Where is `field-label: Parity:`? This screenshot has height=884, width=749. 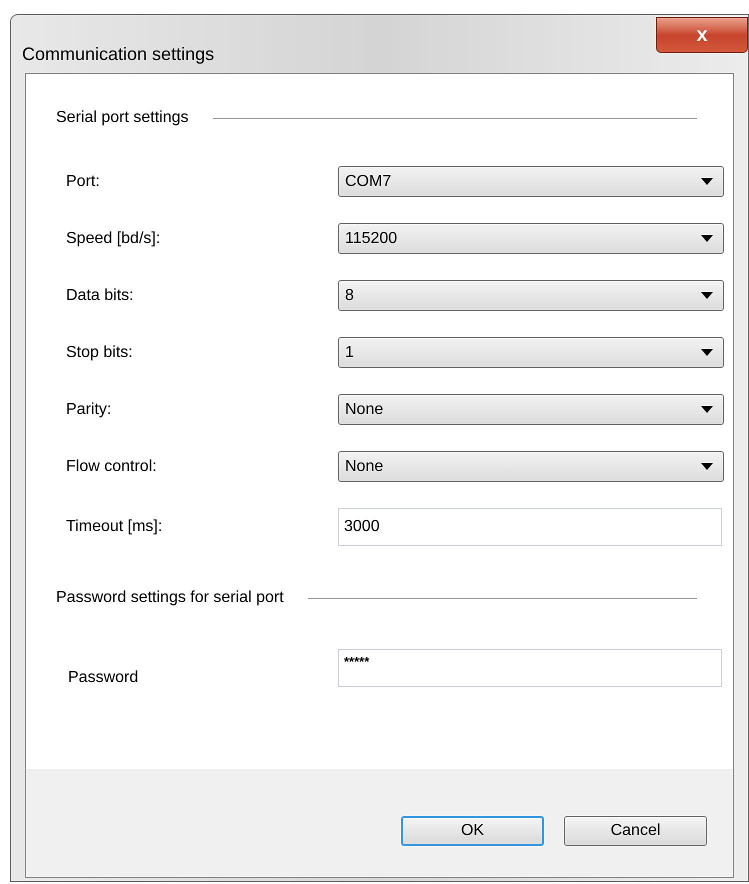 field-label: Parity: is located at coordinates (88, 410).